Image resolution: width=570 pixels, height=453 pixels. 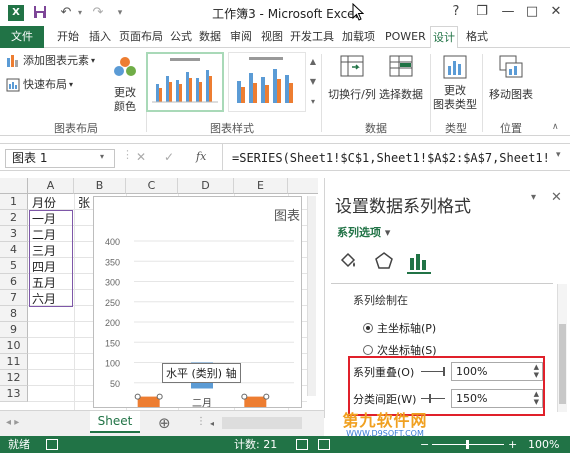 I want to click on column-header-a: A, so click(x=51, y=186).